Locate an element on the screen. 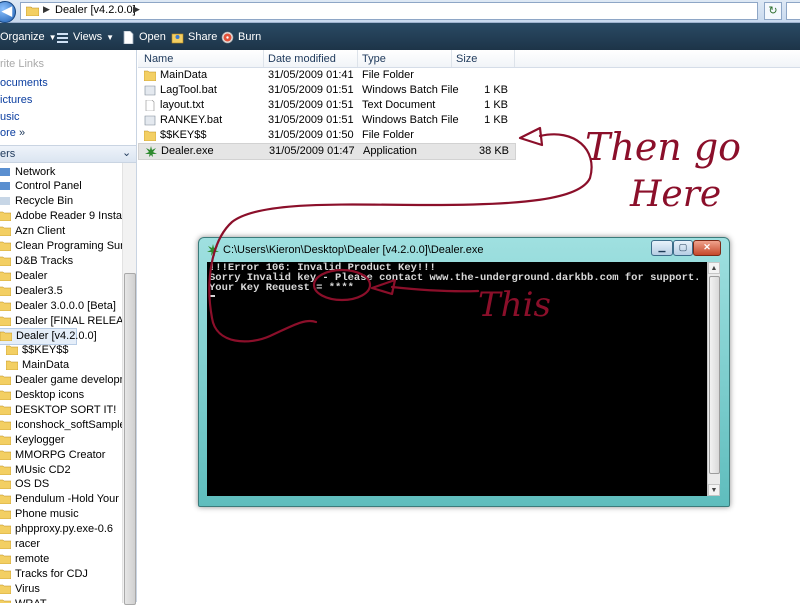 This screenshot has width=800, height=605. search-input is located at coordinates (793, 11).